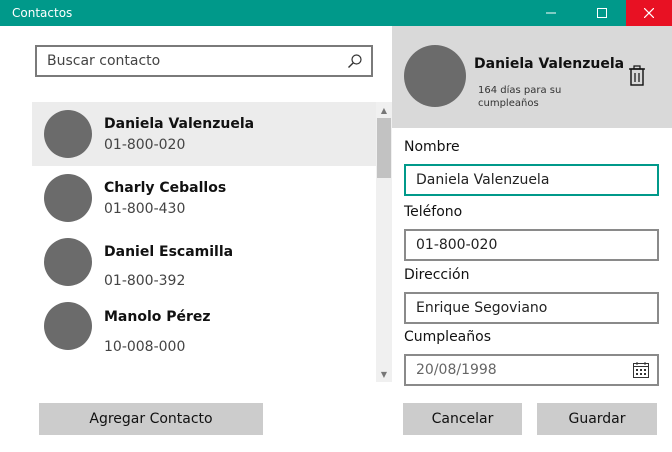  I want to click on trash-icon, so click(637, 76).